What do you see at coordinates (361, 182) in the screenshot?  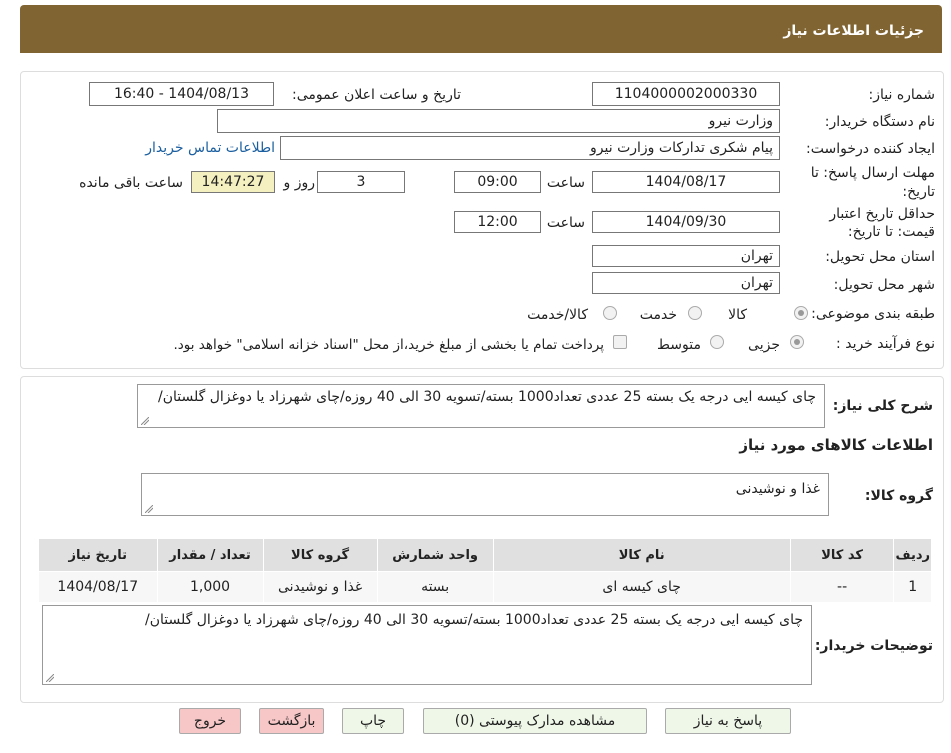 I see `remaining-days-field: 3` at bounding box center [361, 182].